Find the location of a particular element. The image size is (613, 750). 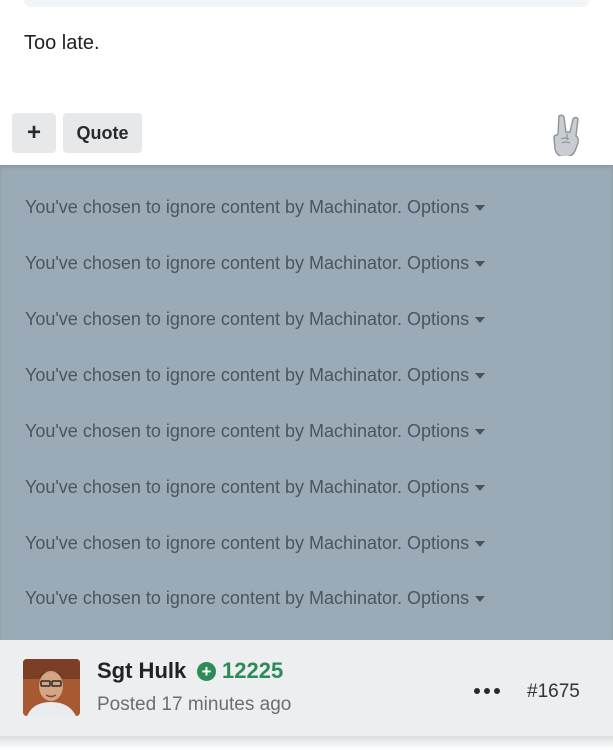

post-timestamp: Posted 17 minutes ago is located at coordinates (194, 704).